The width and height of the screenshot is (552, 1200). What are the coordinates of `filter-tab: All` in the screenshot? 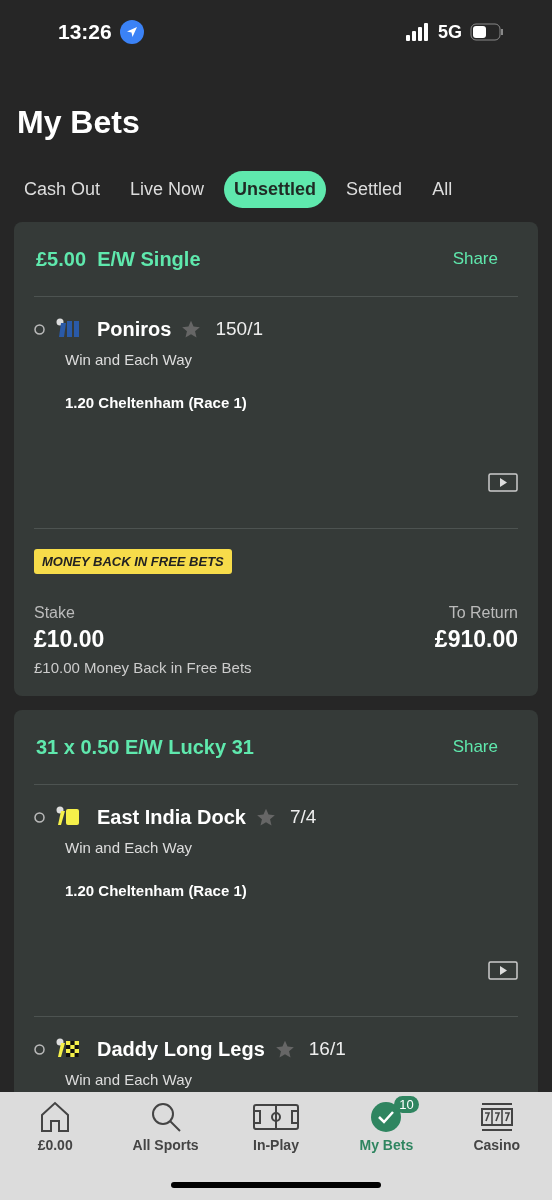 It's located at (442, 189).